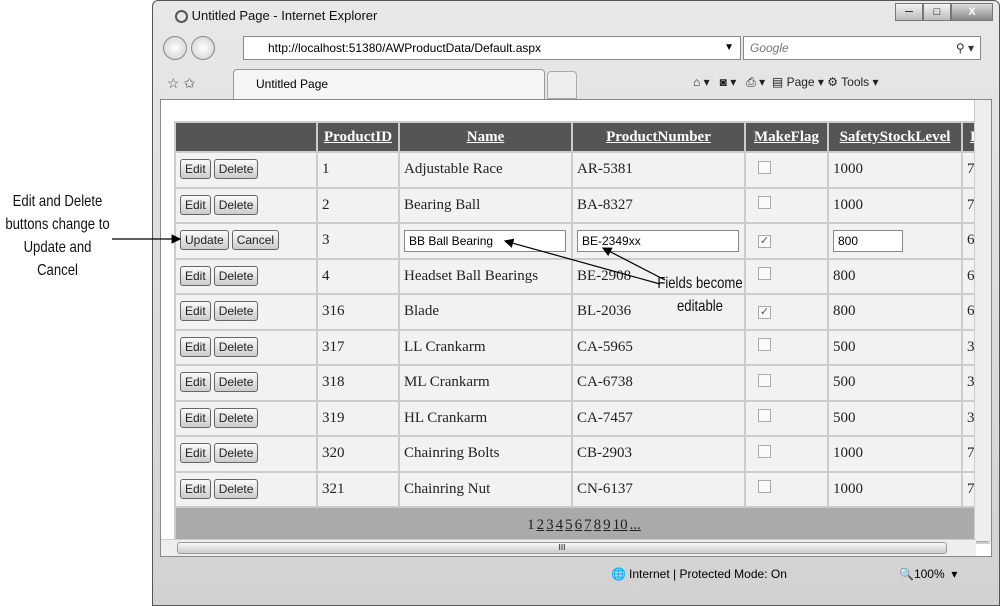 Image resolution: width=1000 pixels, height=606 pixels. What do you see at coordinates (562, 85) in the screenshot?
I see `new-tab-button` at bounding box center [562, 85].